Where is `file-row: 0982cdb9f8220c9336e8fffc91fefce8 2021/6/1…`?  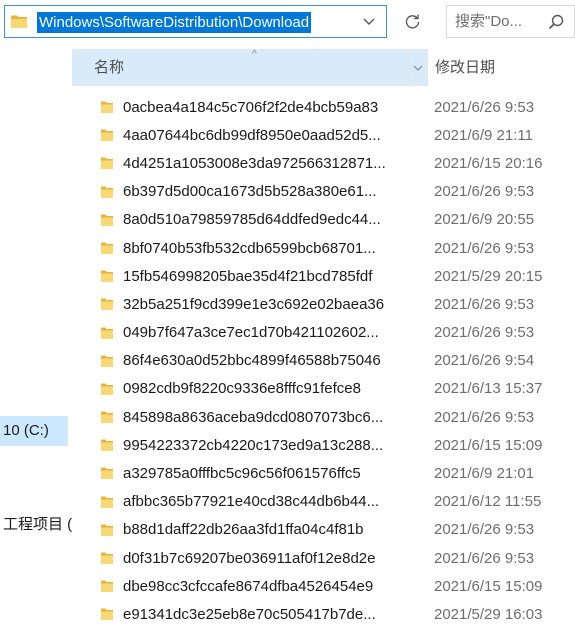 file-row: 0982cdb9f8220c9336e8fffc91fefce8 2021/6/1… is located at coordinates (323, 389).